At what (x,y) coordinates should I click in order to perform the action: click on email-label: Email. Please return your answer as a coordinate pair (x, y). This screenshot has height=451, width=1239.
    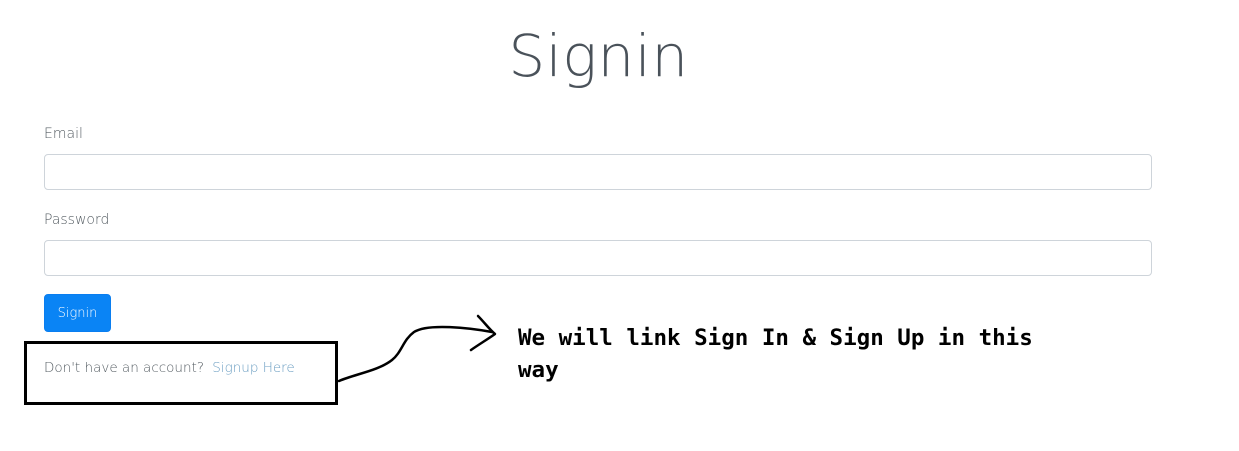
    Looking at the image, I should click on (63, 134).